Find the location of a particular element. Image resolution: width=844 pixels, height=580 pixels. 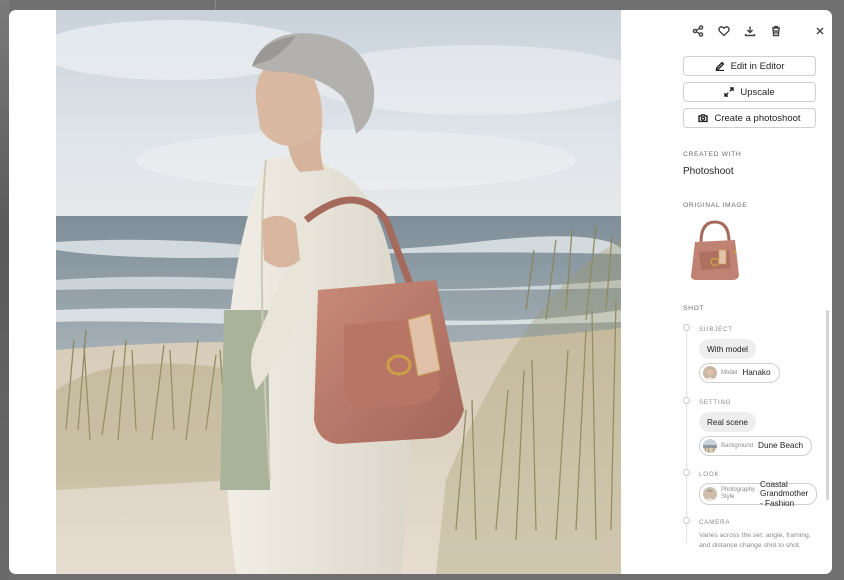

real-scene-pill: Real scene is located at coordinates (727, 422).